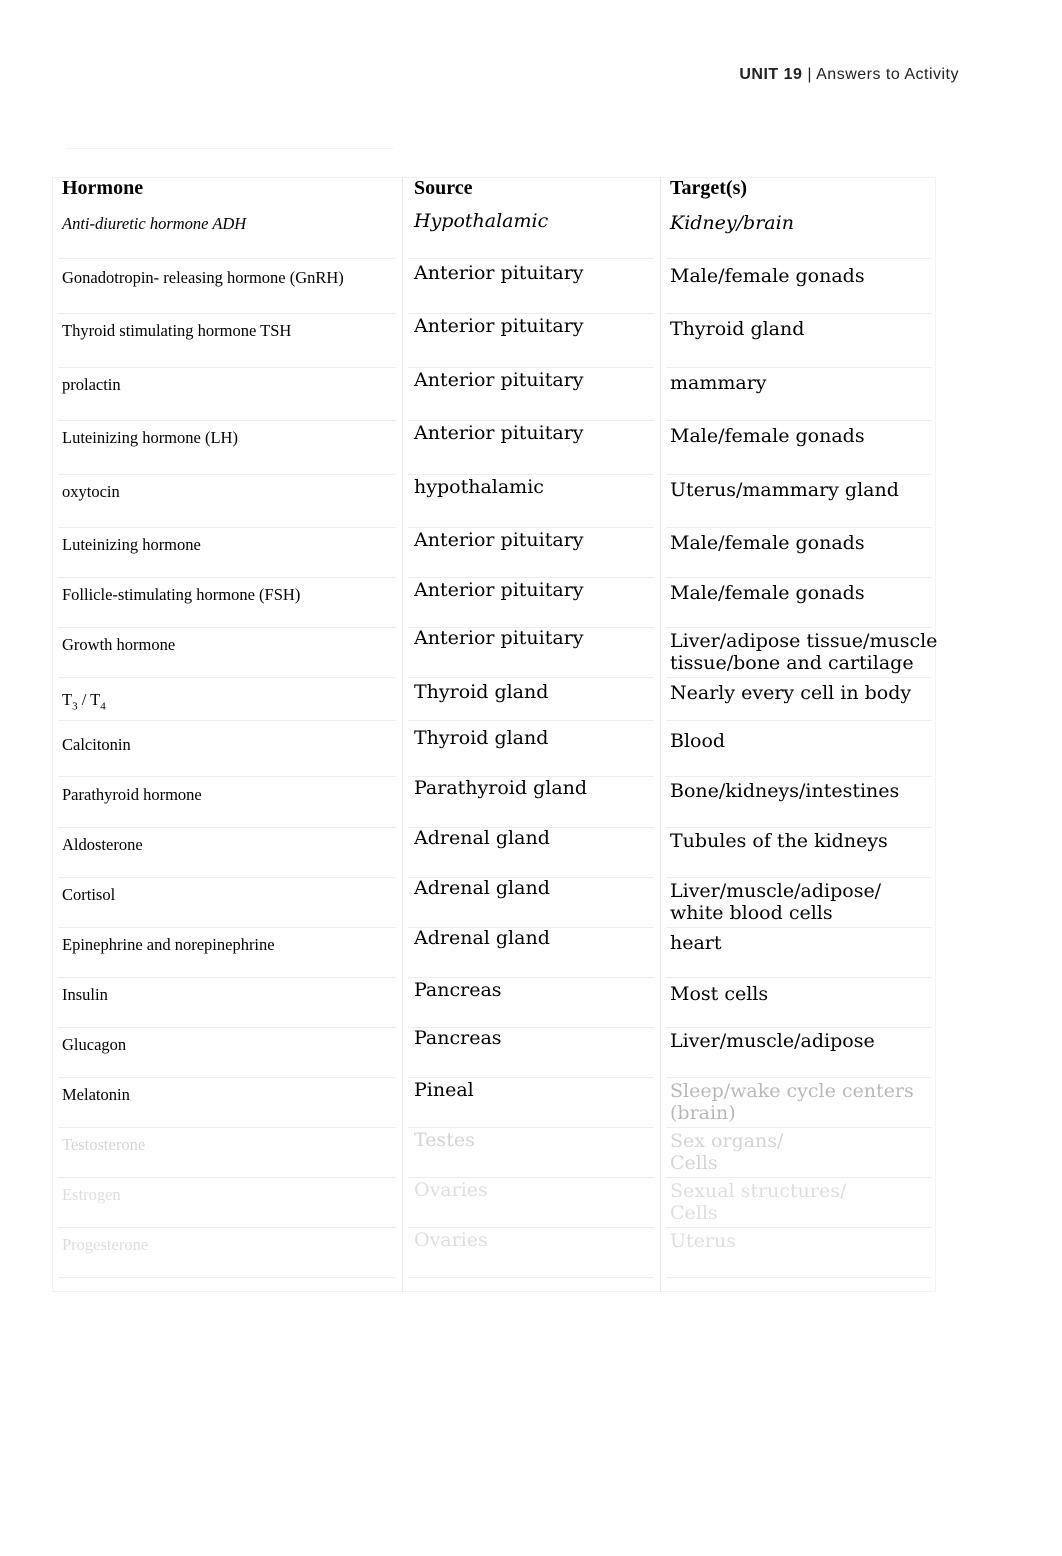  Describe the element at coordinates (784, 490) in the screenshot. I see `target-text: Uterus/mammary gland` at that location.